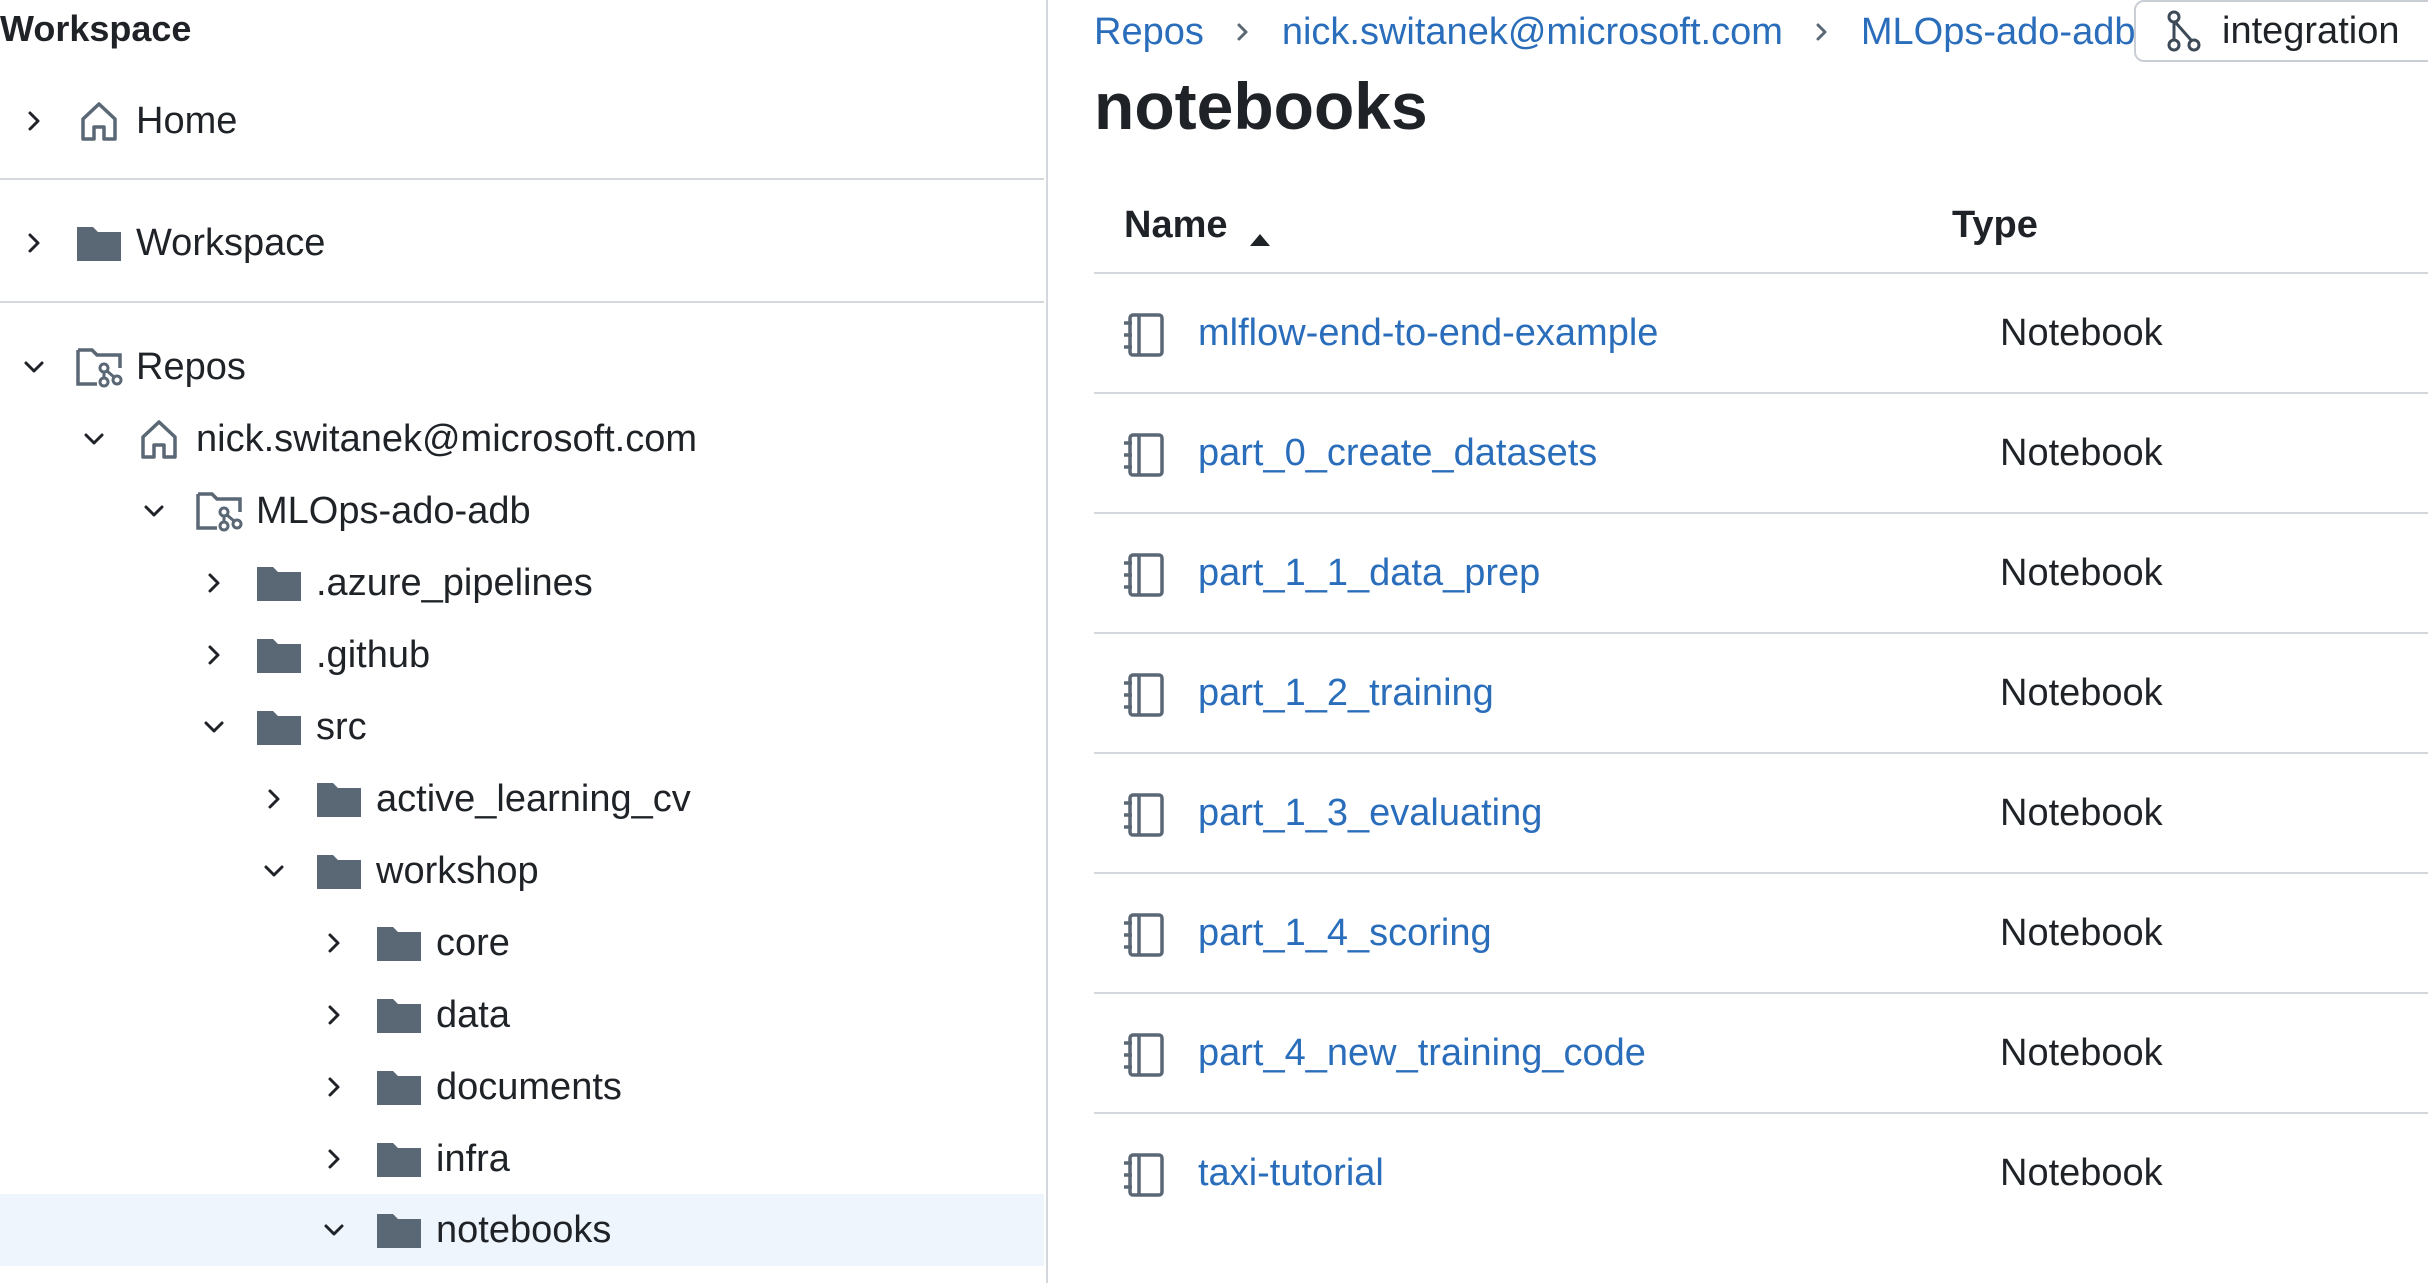 This screenshot has height=1283, width=2428. I want to click on tree-item-label: notebooks, so click(524, 1229).